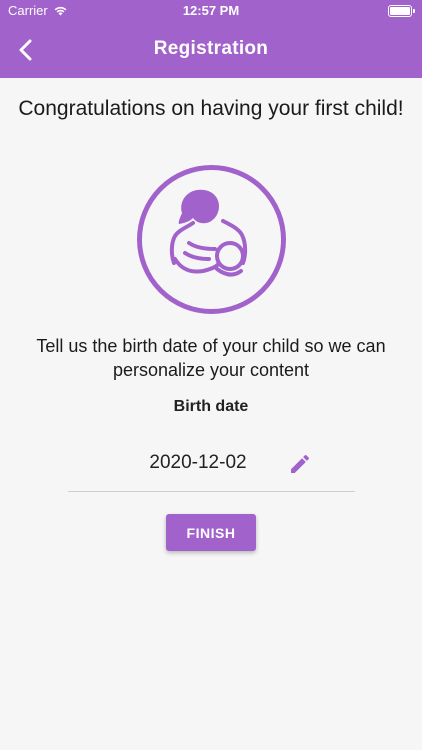  I want to click on pencil-icon, so click(300, 464).